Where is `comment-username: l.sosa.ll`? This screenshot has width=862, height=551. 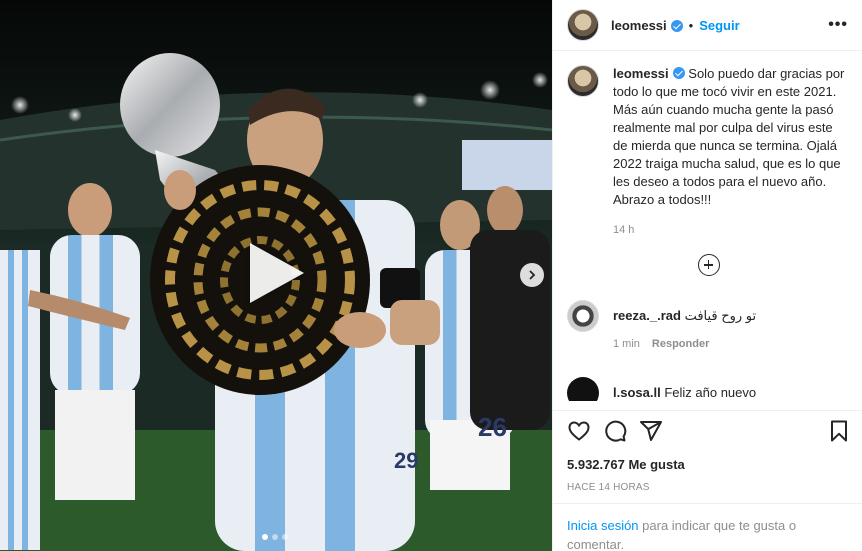
comment-username: l.sosa.ll is located at coordinates (637, 392).